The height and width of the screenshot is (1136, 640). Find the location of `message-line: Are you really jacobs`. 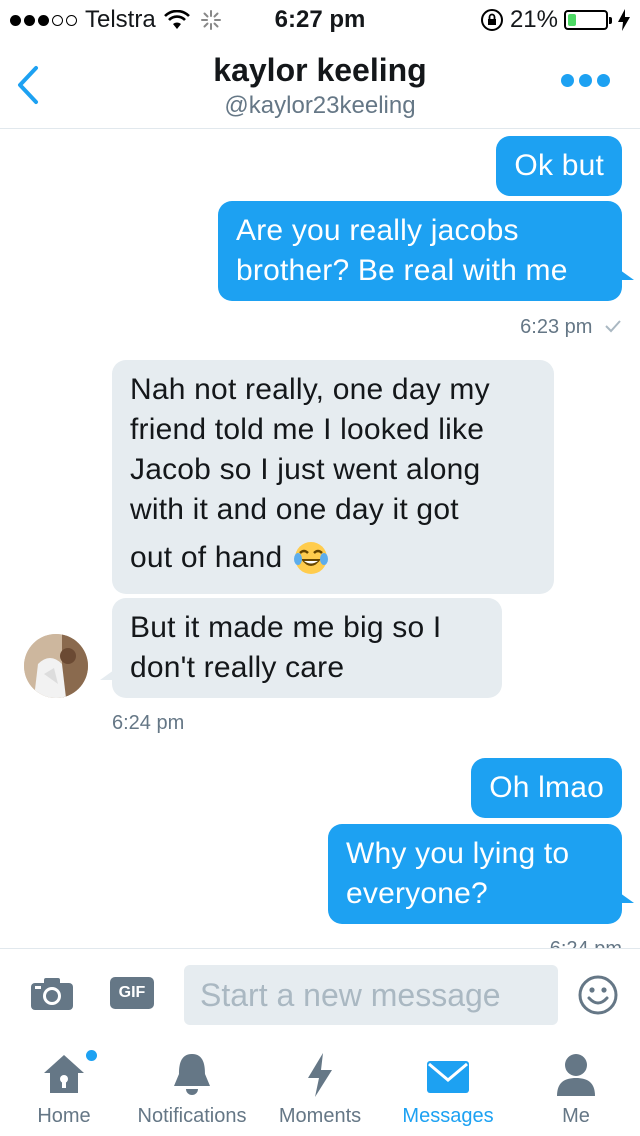

message-line: Are you really jacobs is located at coordinates (377, 230).